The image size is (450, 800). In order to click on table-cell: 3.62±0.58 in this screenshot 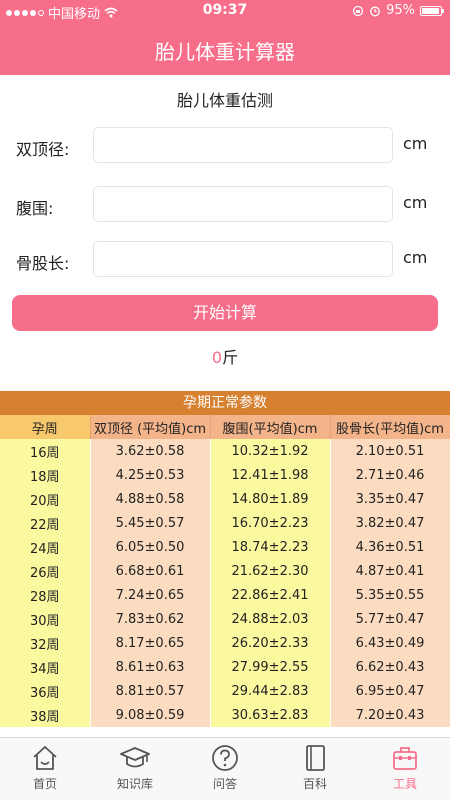, I will do `click(150, 451)`.